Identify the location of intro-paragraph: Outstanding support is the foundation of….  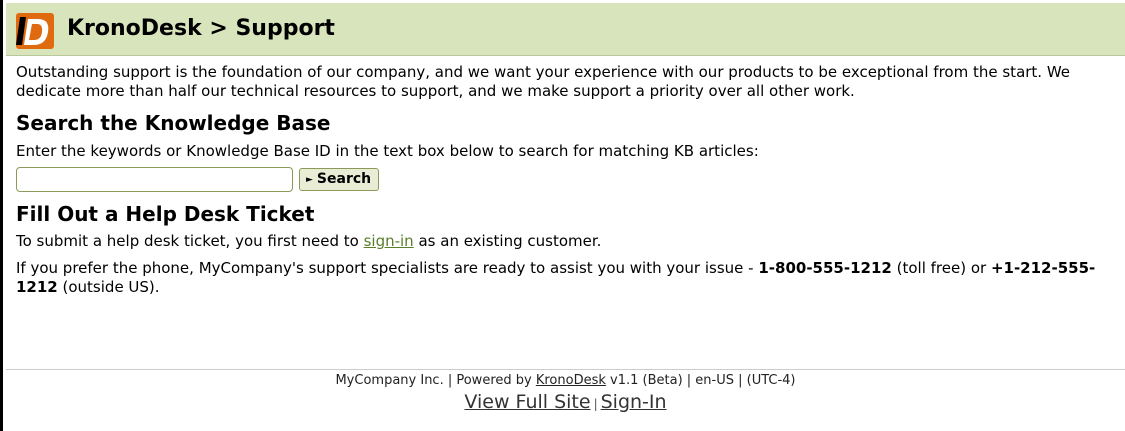
(543, 81).